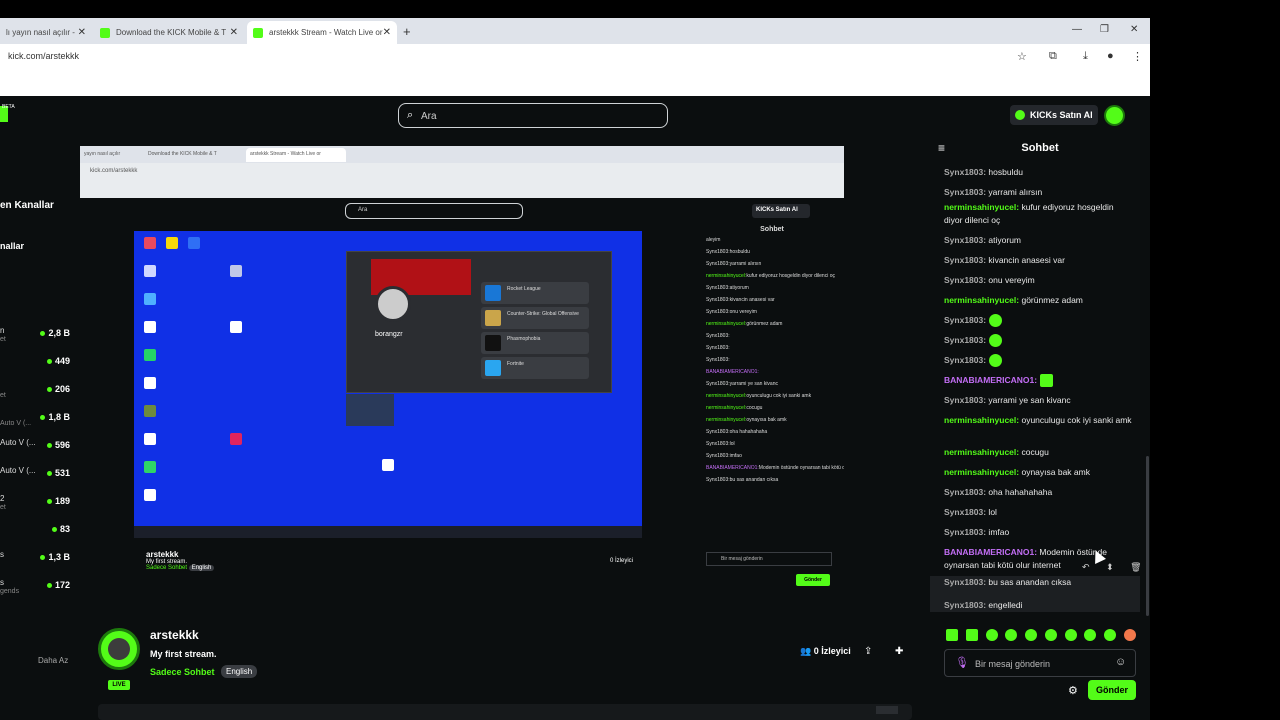 The height and width of the screenshot is (720, 1280). What do you see at coordinates (1039, 512) in the screenshot?
I see `chat-message: Synx1803: lol` at bounding box center [1039, 512].